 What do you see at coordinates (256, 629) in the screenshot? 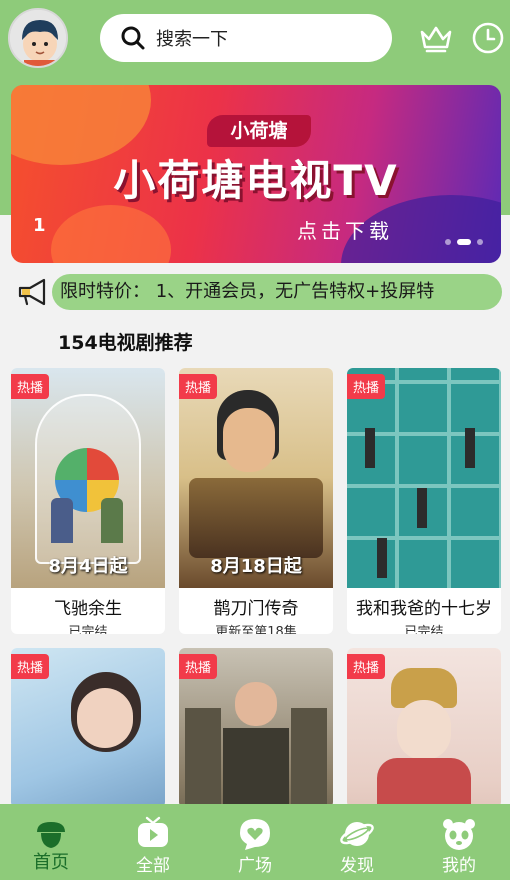
I see `show-status: 更新至第18集` at bounding box center [256, 629].